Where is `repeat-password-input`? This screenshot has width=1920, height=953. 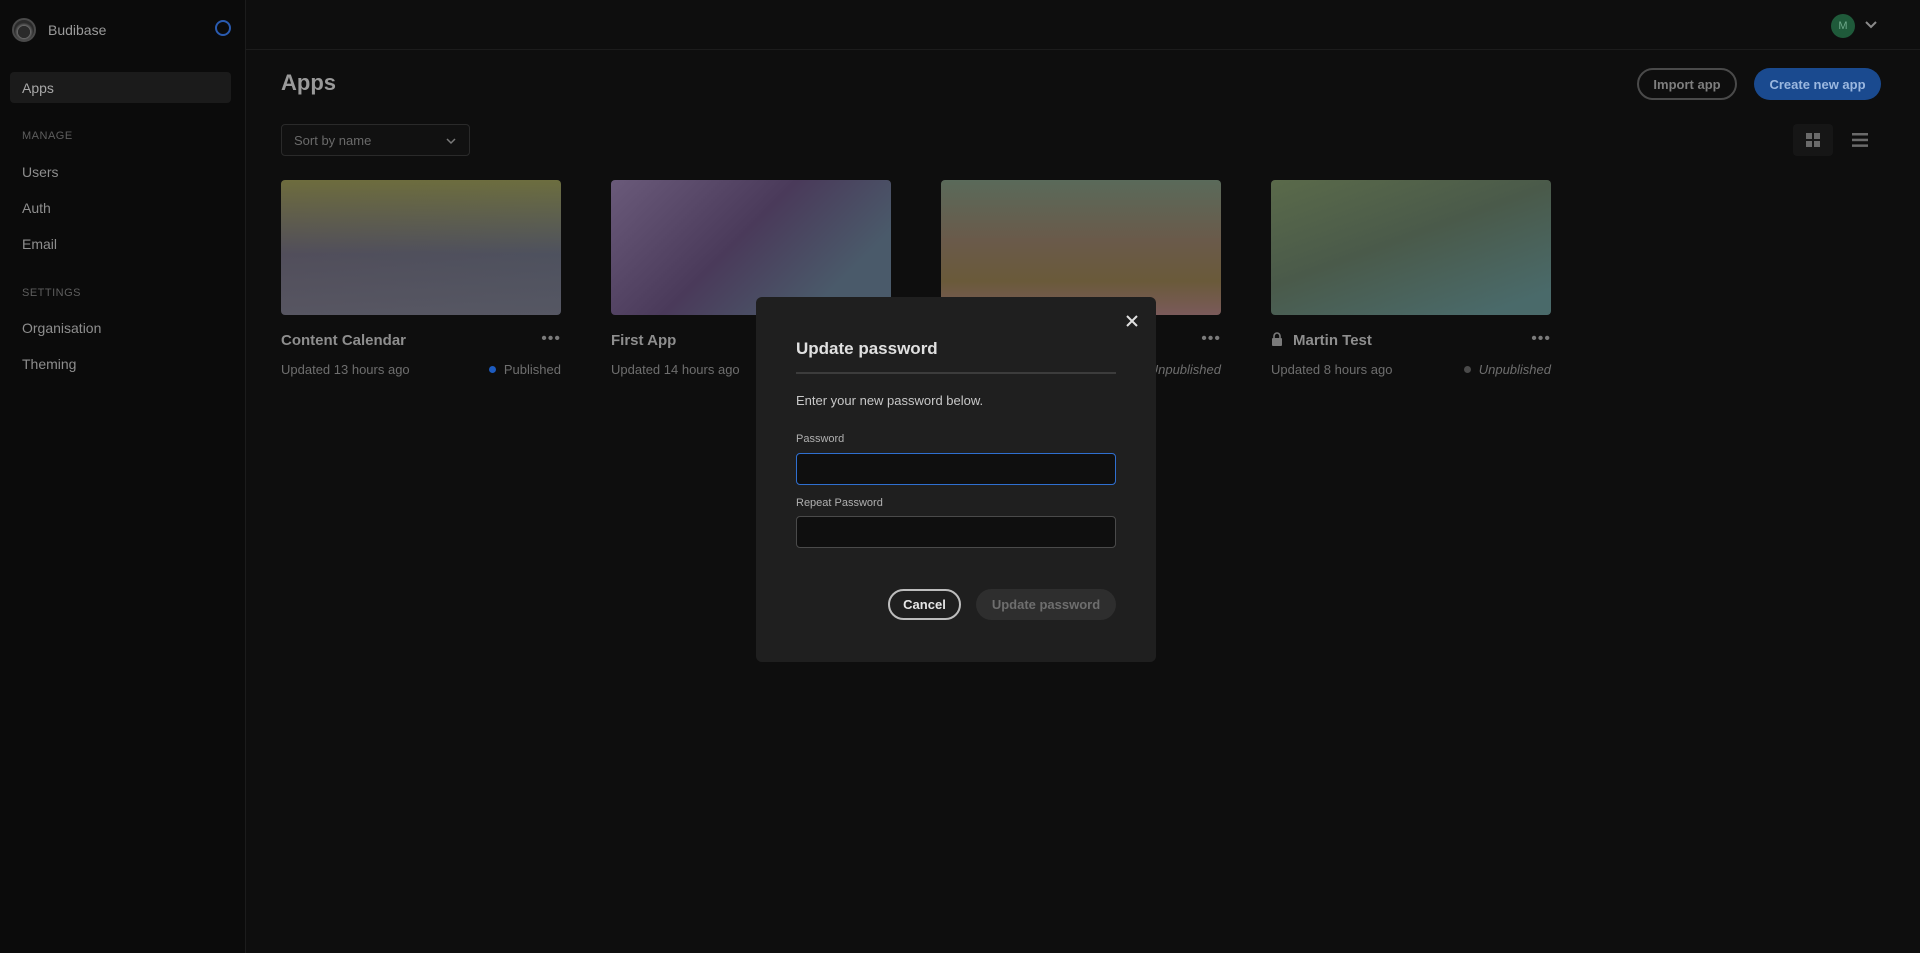 repeat-password-input is located at coordinates (956, 532).